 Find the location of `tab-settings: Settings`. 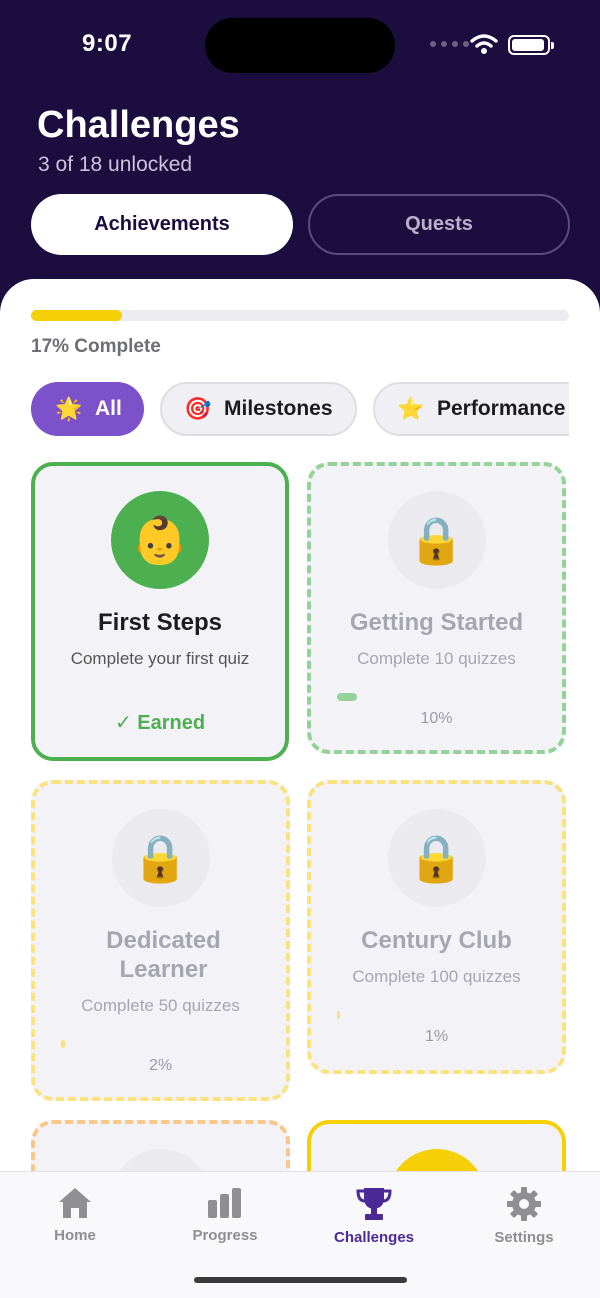

tab-settings: Settings is located at coordinates (524, 1216).